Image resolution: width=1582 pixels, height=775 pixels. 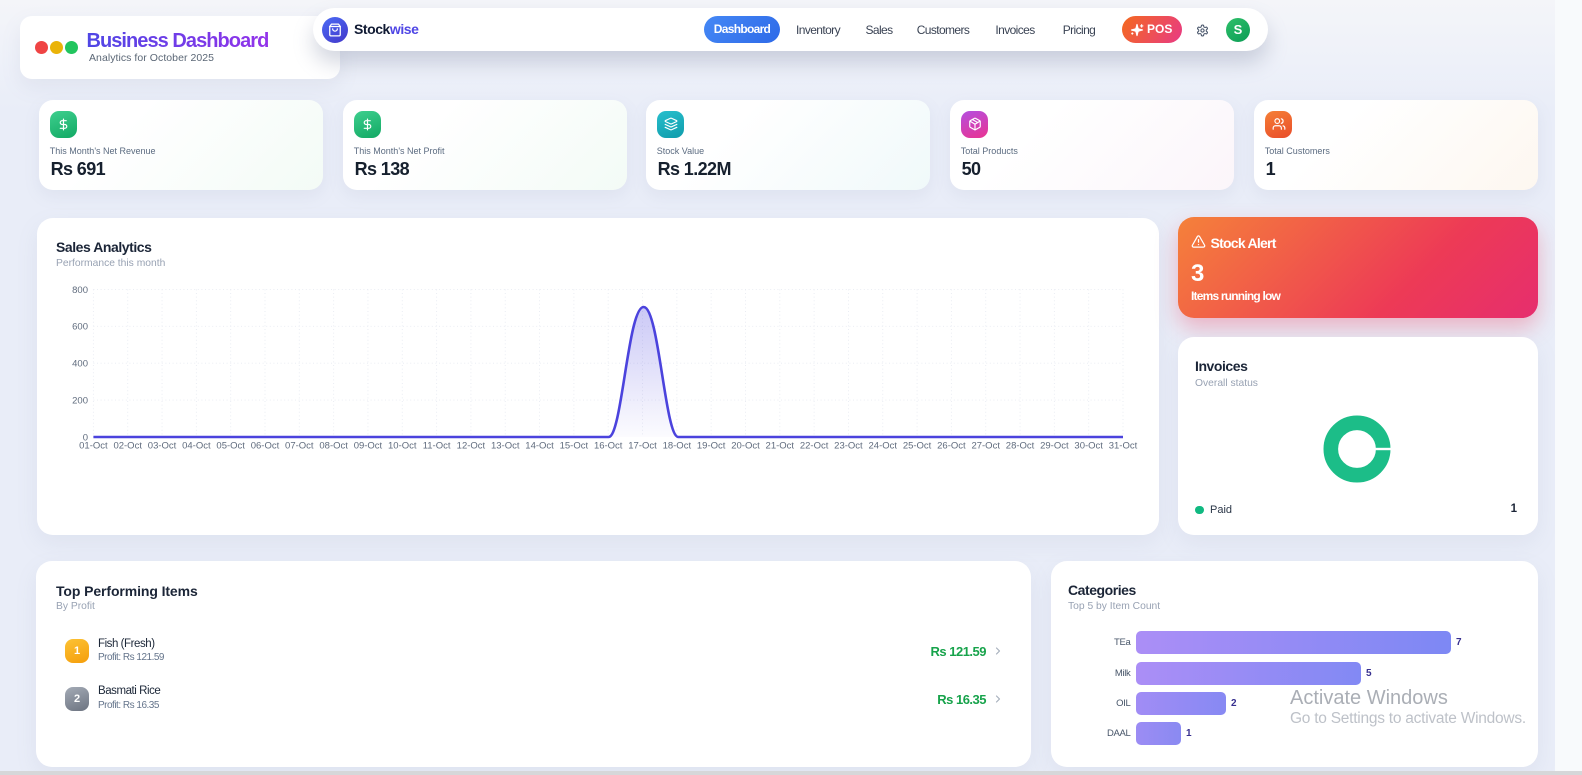 I want to click on svg-text: 400, so click(x=80, y=364).